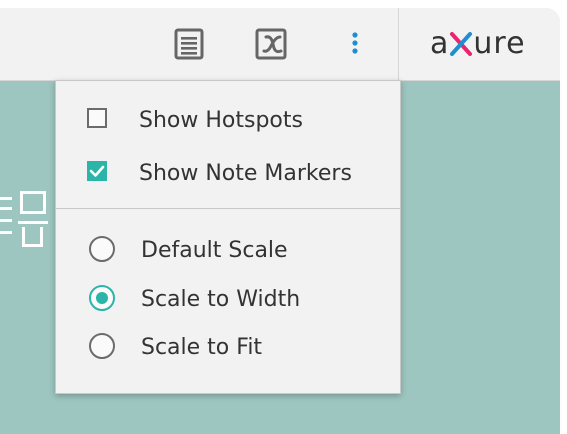 The width and height of the screenshot is (567, 434). I want to click on scale-to-width-radio, so click(102, 298).